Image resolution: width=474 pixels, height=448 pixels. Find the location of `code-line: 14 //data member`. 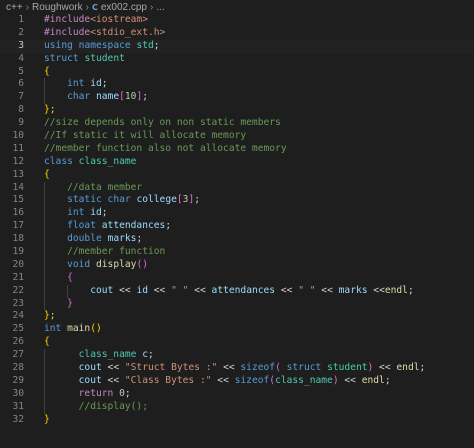

code-line: 14 //data member is located at coordinates (237, 188).